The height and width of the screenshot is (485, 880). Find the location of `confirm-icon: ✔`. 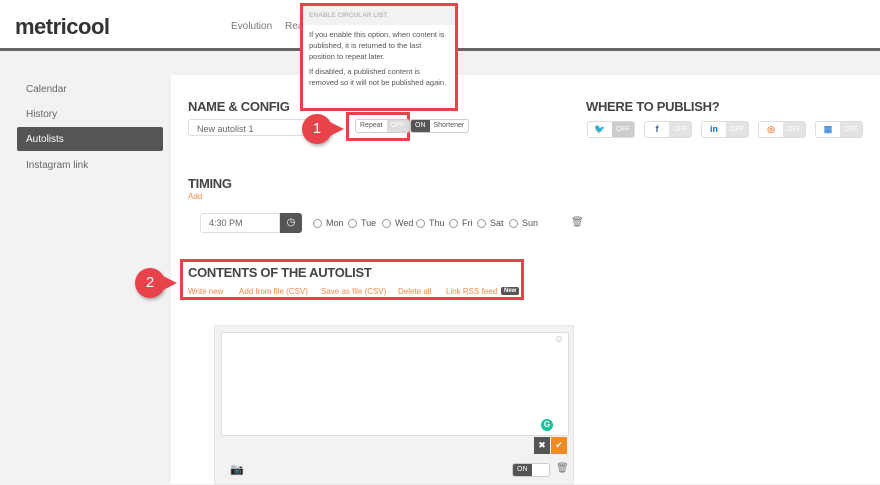

confirm-icon: ✔ is located at coordinates (559, 445).